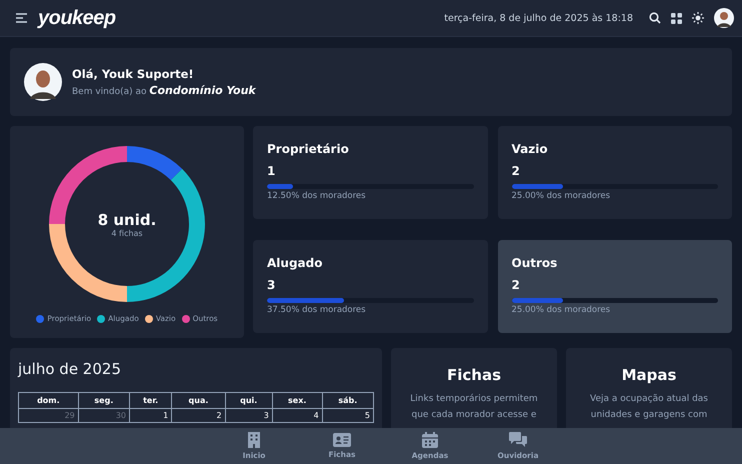 Image resolution: width=742 pixels, height=464 pixels. Describe the element at coordinates (48, 400) in the screenshot. I see `weekday-header: dom.` at that location.